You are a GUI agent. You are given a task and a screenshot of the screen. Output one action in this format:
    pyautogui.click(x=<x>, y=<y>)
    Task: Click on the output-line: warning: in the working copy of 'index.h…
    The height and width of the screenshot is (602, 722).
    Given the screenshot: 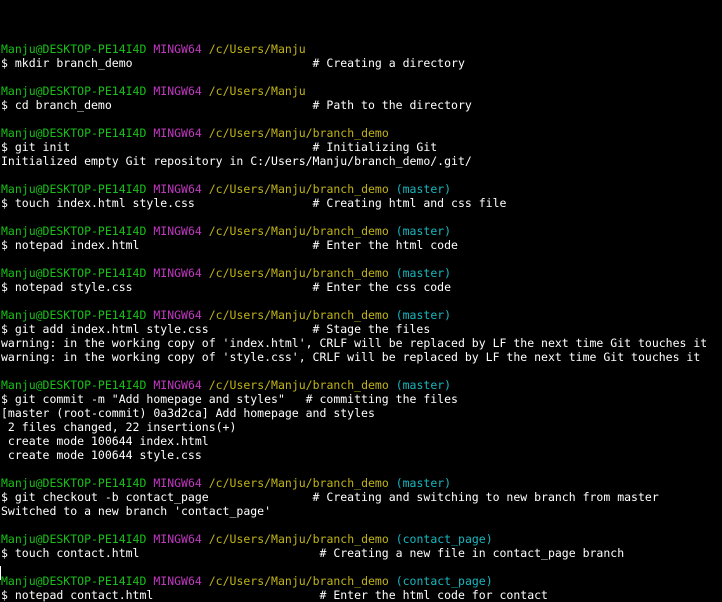 What is the action you would take?
    pyautogui.click(x=354, y=343)
    